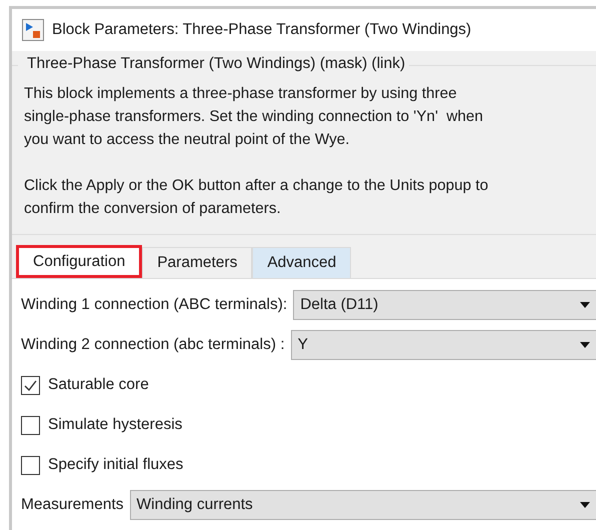 The image size is (596, 530). What do you see at coordinates (33, 30) in the screenshot?
I see `block-icon` at bounding box center [33, 30].